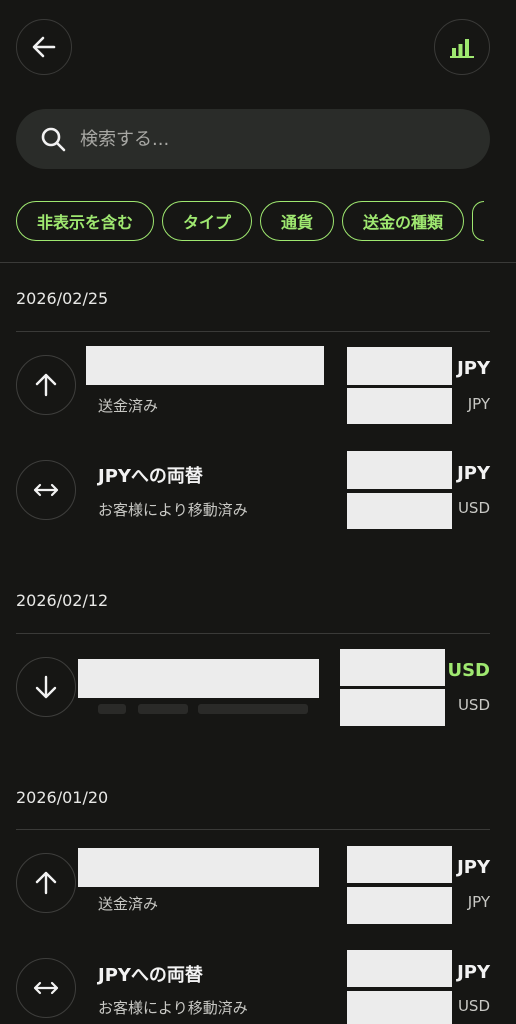  I want to click on arrow-left-icon, so click(44, 47).